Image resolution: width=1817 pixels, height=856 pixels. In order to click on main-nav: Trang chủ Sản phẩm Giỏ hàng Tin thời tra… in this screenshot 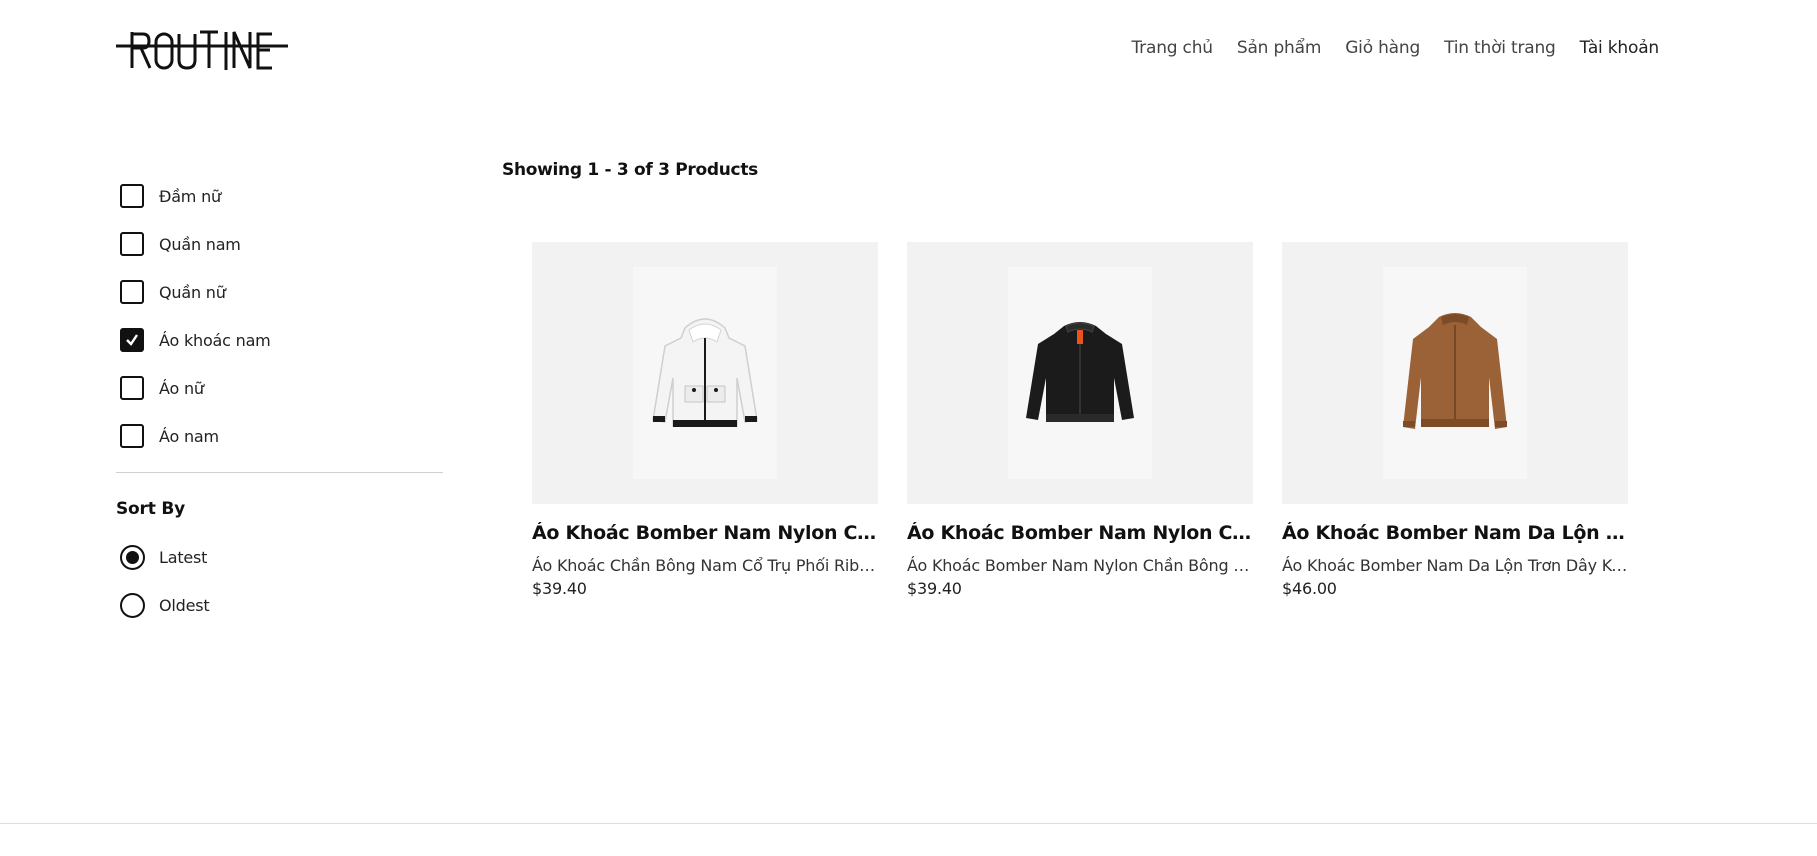, I will do `click(1396, 48)`.